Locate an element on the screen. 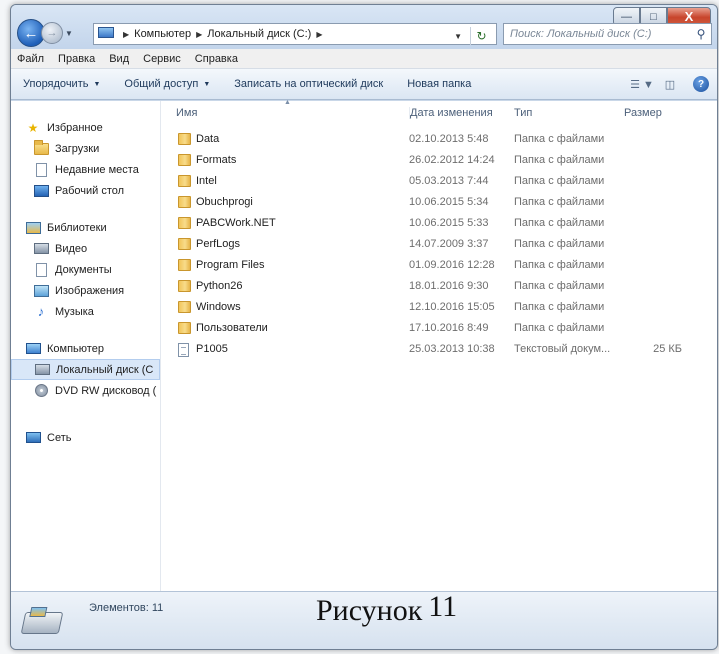  picture-icon is located at coordinates (41, 291).